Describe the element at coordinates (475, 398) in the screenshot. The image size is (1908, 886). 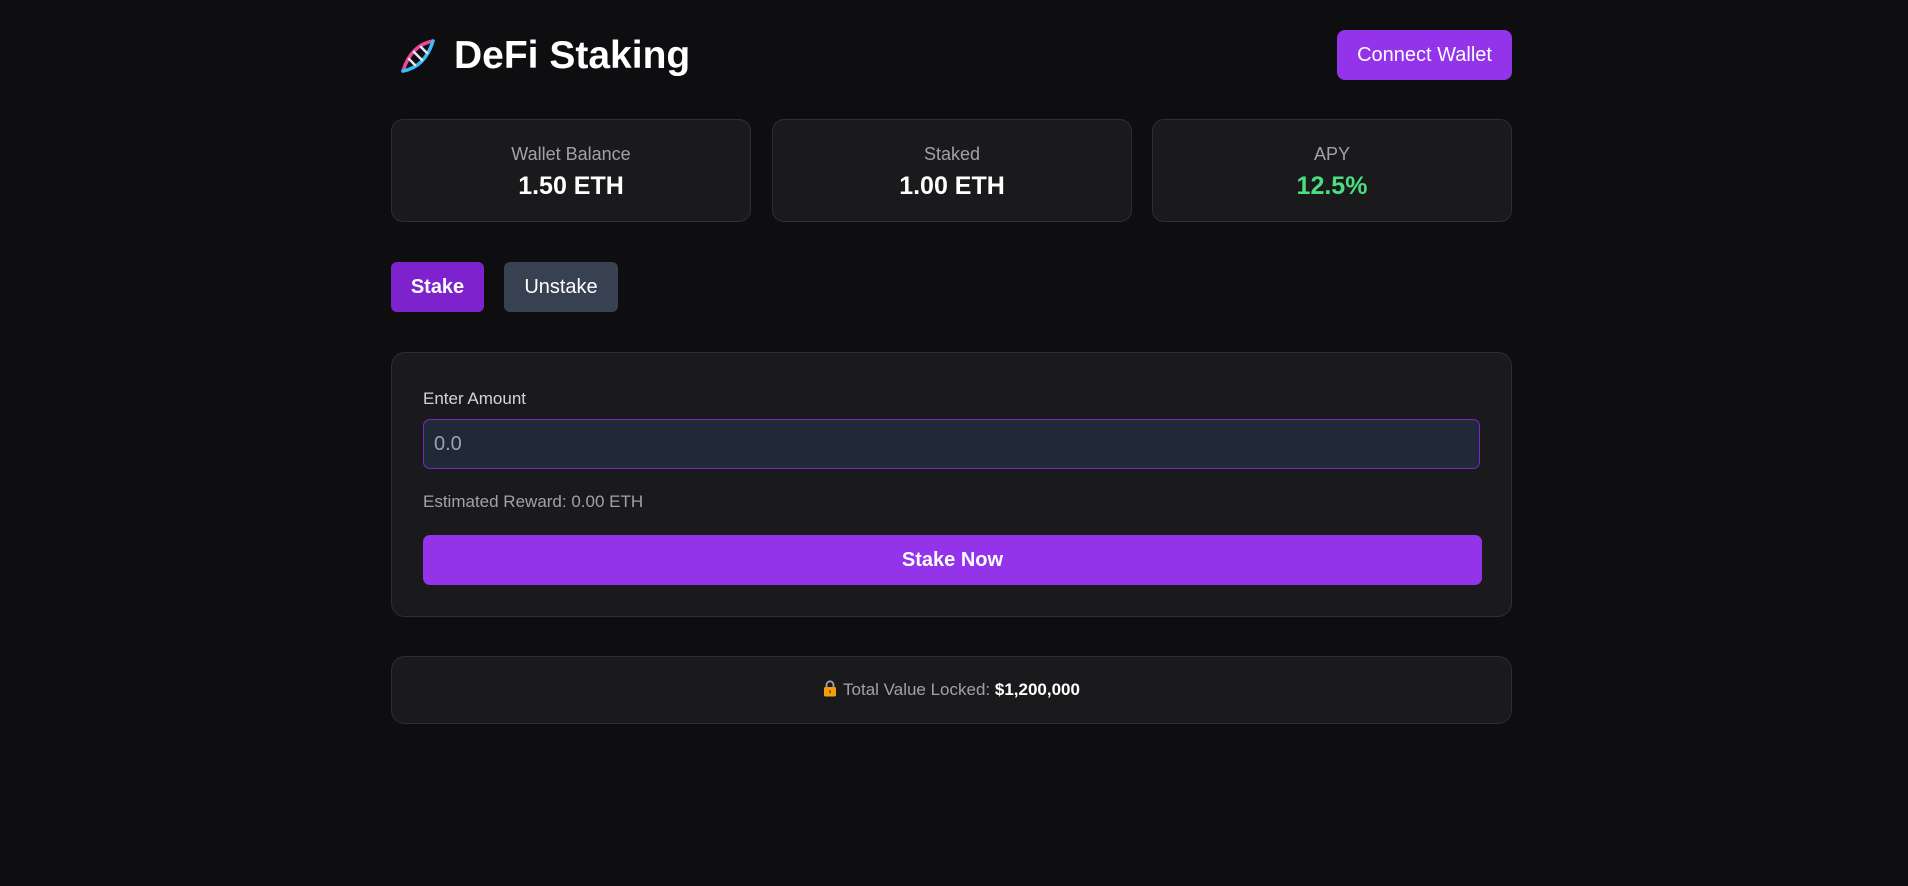
I see `amount-label: Enter Amount` at that location.